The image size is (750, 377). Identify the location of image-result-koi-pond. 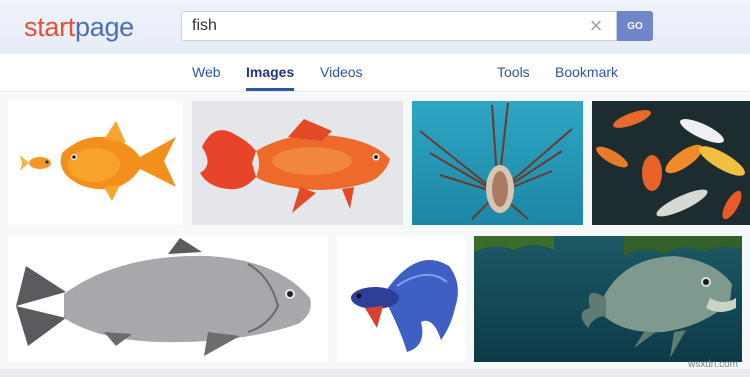
(671, 163).